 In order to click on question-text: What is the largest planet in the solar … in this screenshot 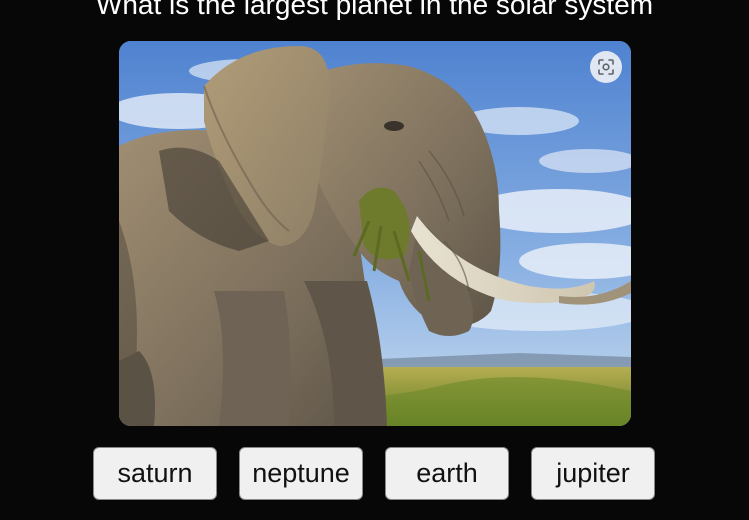, I will do `click(374, 10)`.